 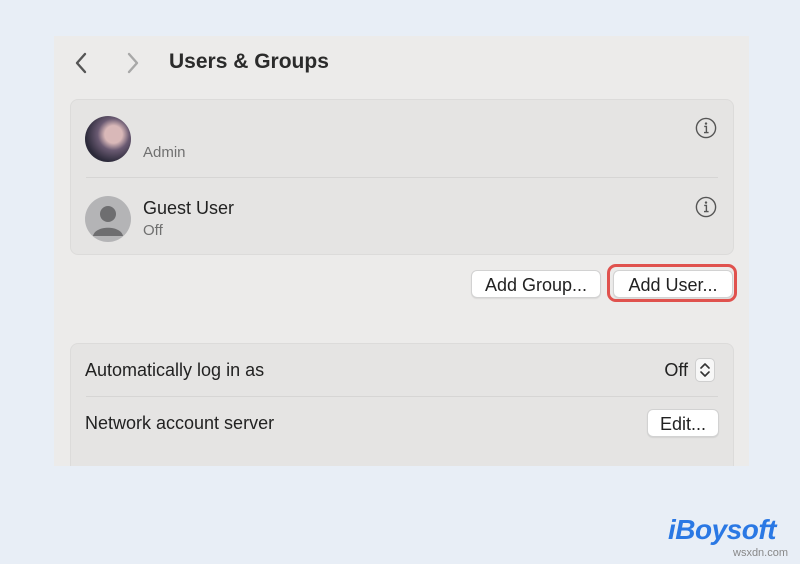 I want to click on user-row-guest: Guest User Off, so click(x=402, y=216).